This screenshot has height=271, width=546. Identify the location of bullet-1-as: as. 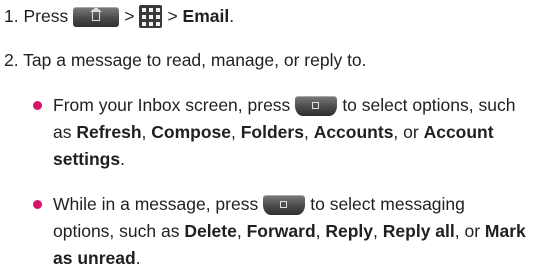
(65, 132).